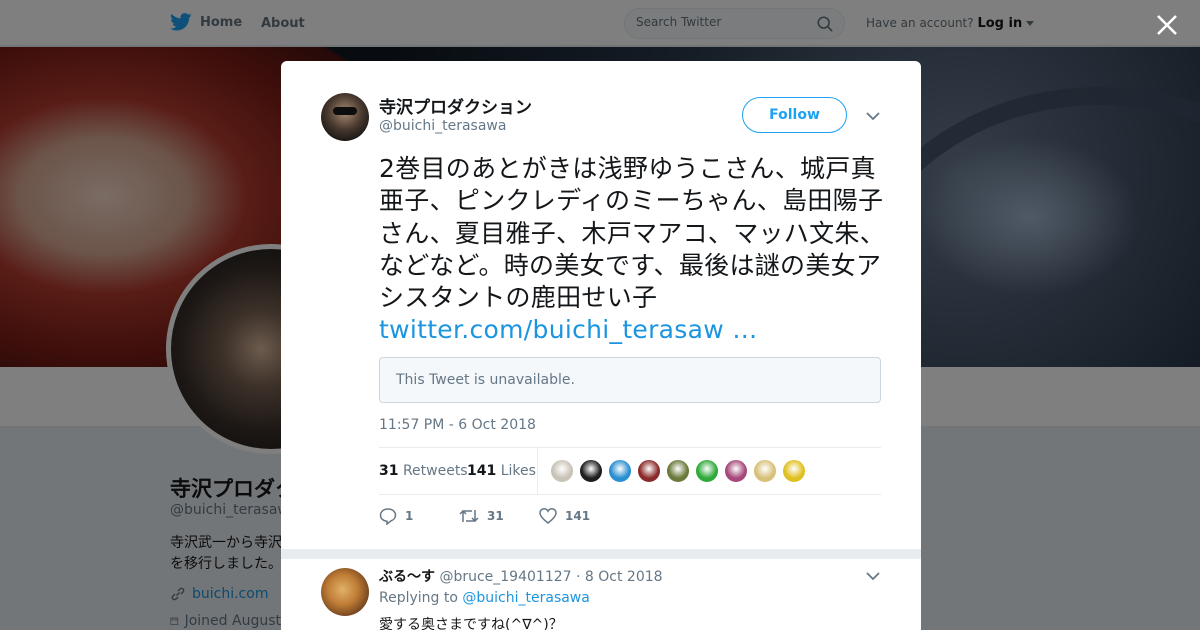  What do you see at coordinates (1167, 25) in the screenshot?
I see `close-icon` at bounding box center [1167, 25].